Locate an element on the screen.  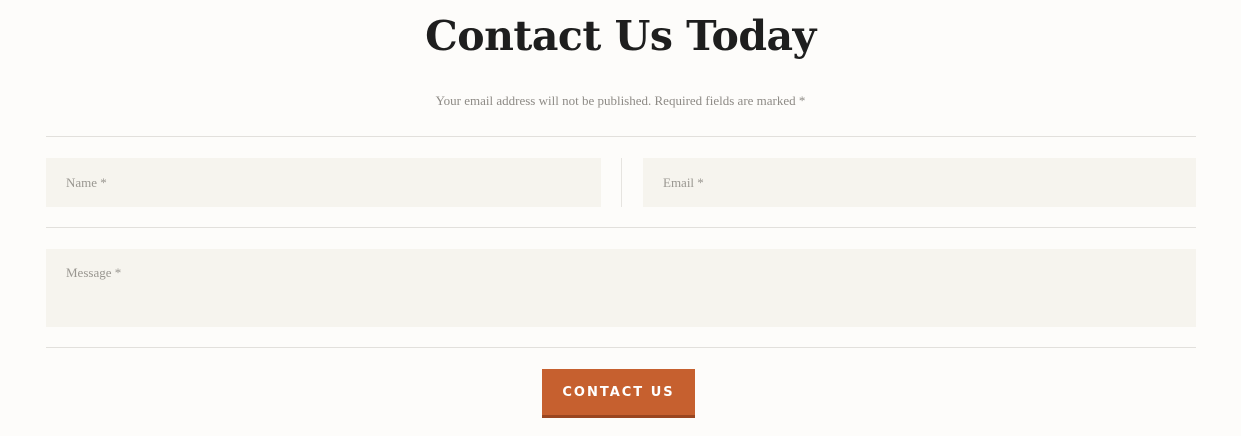
name-input is located at coordinates (323, 182).